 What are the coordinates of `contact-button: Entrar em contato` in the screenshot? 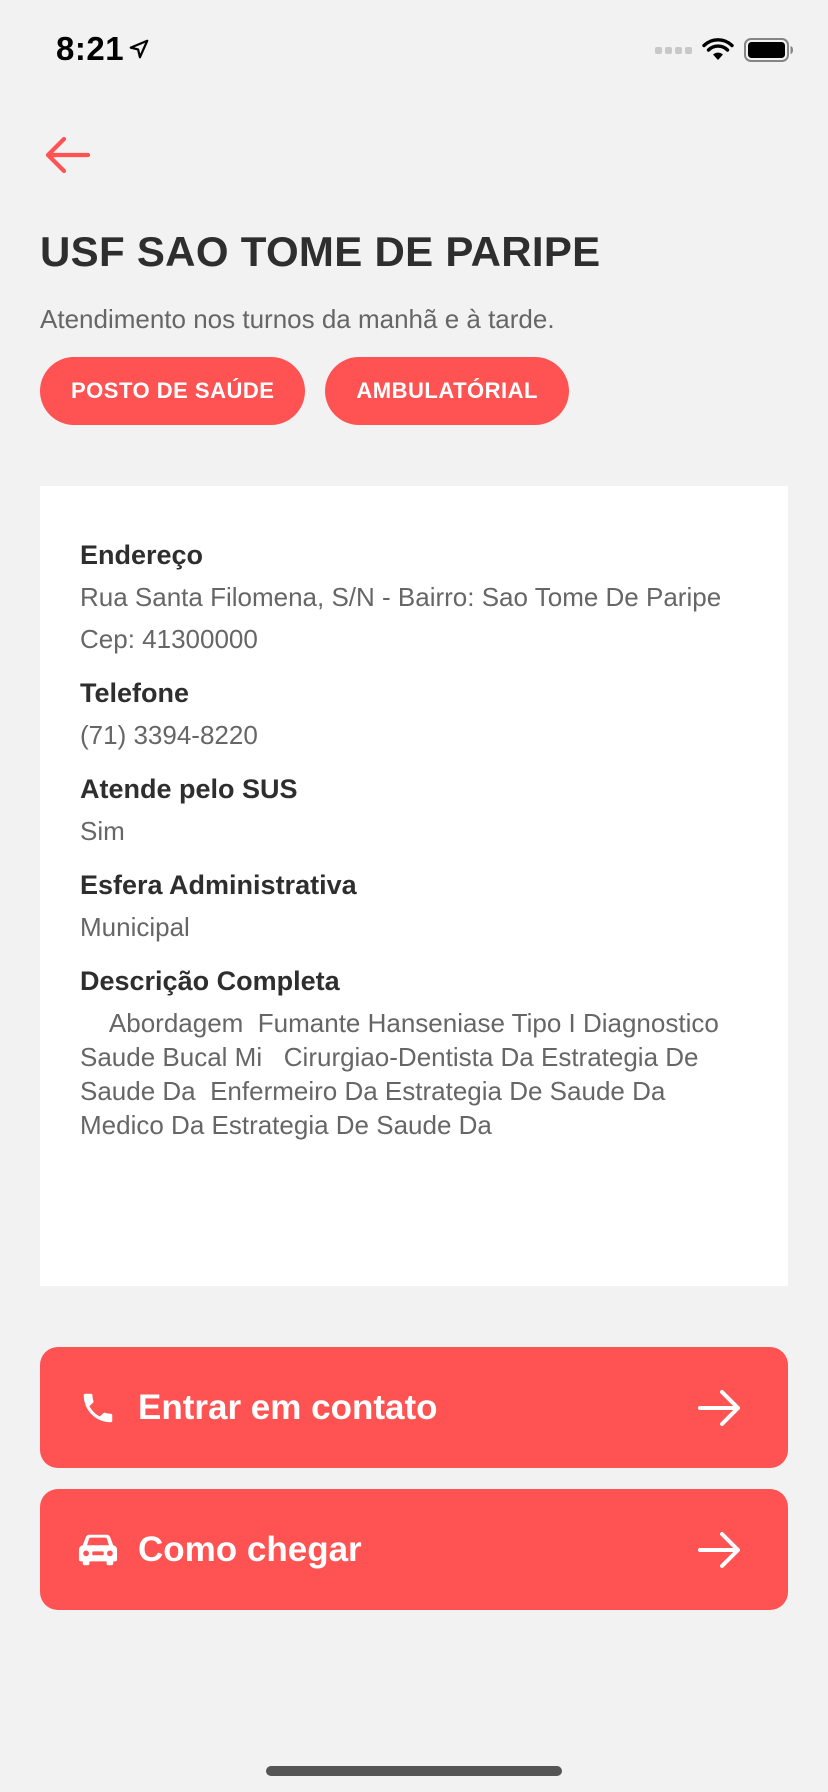 It's located at (414, 1407).